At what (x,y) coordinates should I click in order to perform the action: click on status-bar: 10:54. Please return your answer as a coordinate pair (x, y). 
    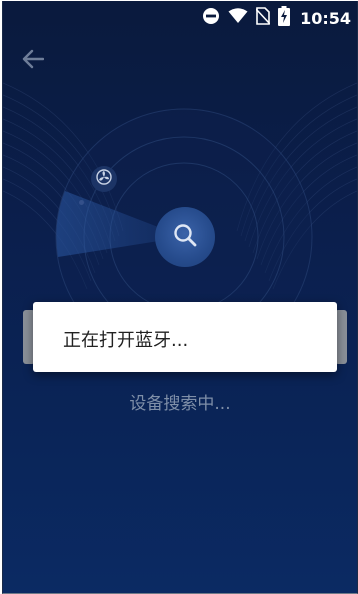
    Looking at the image, I should click on (180, 18).